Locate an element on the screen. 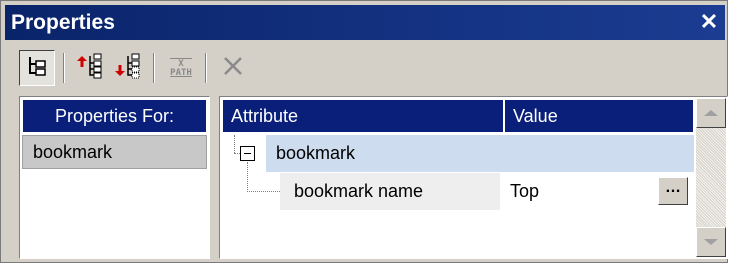  append-element-after-icon is located at coordinates (127, 68).